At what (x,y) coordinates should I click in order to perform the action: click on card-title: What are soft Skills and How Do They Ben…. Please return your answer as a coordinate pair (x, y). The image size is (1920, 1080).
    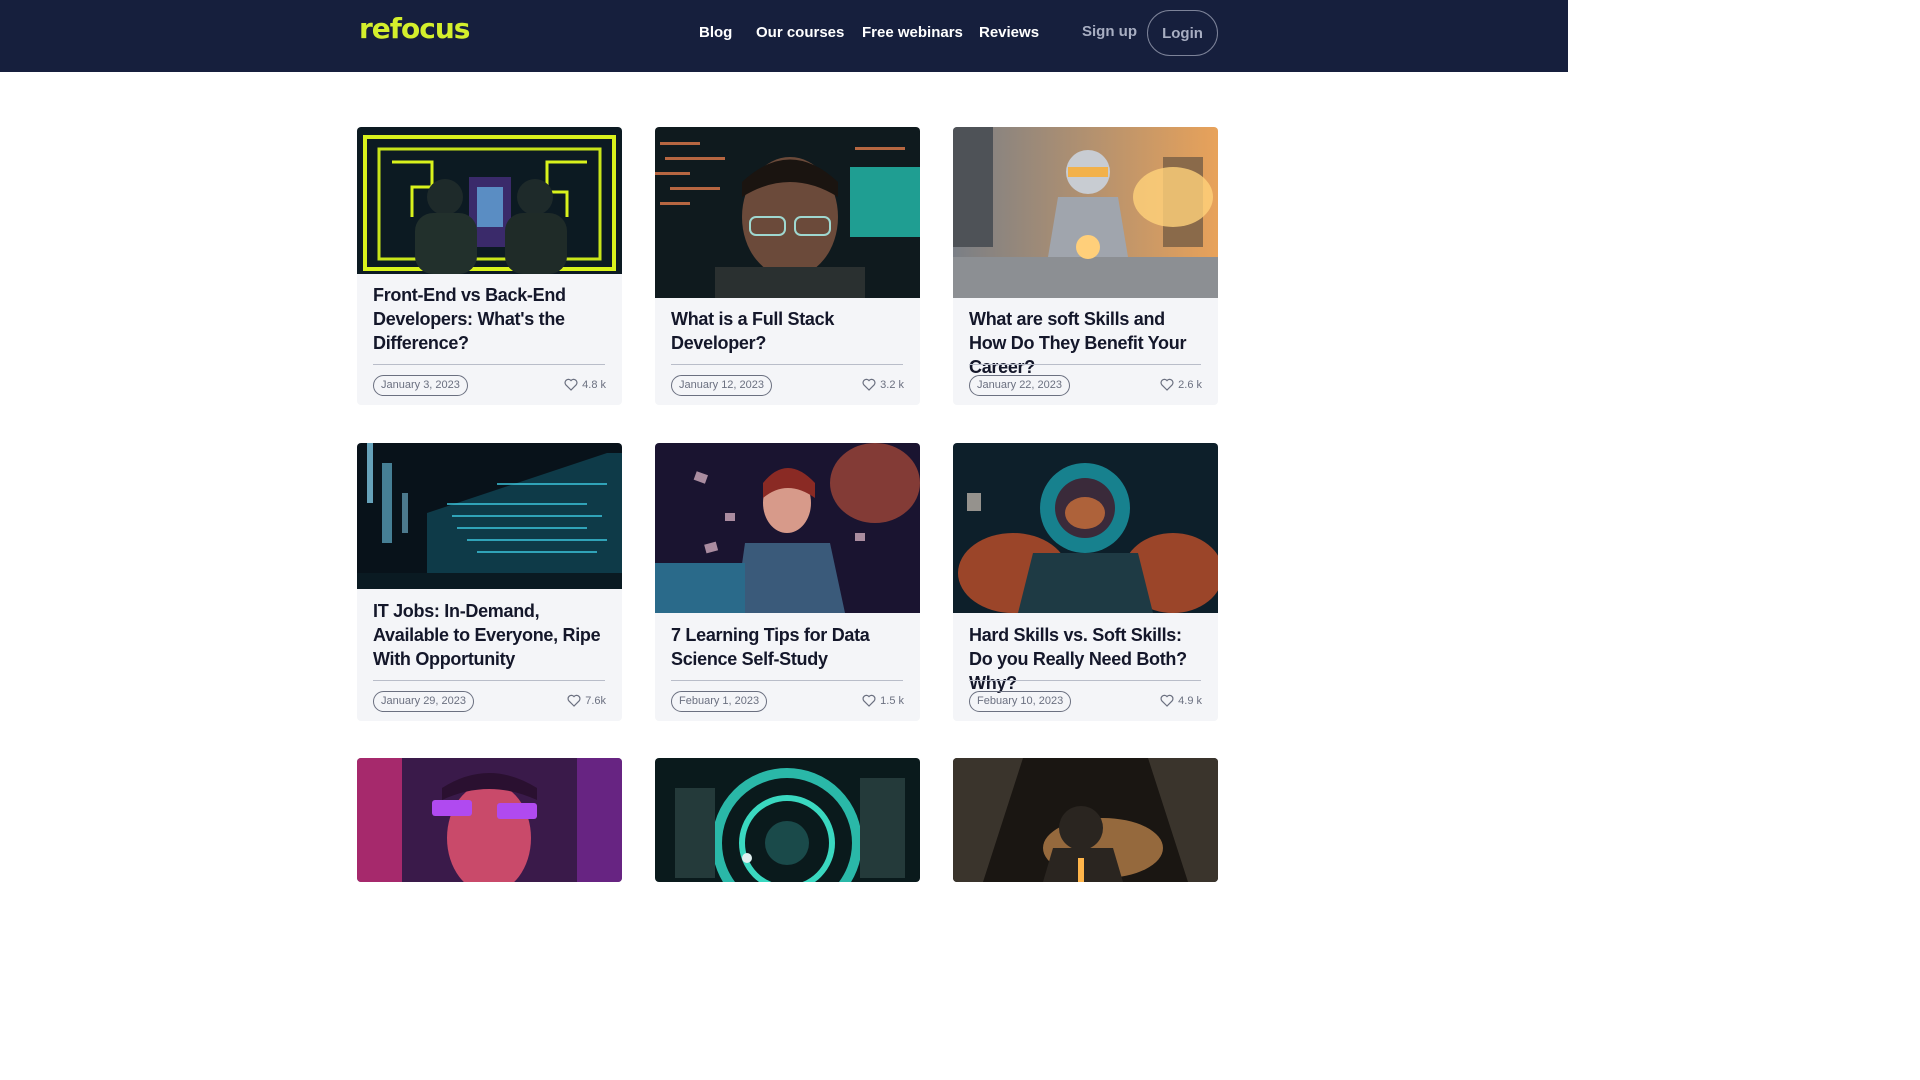
    Looking at the image, I should click on (1087, 343).